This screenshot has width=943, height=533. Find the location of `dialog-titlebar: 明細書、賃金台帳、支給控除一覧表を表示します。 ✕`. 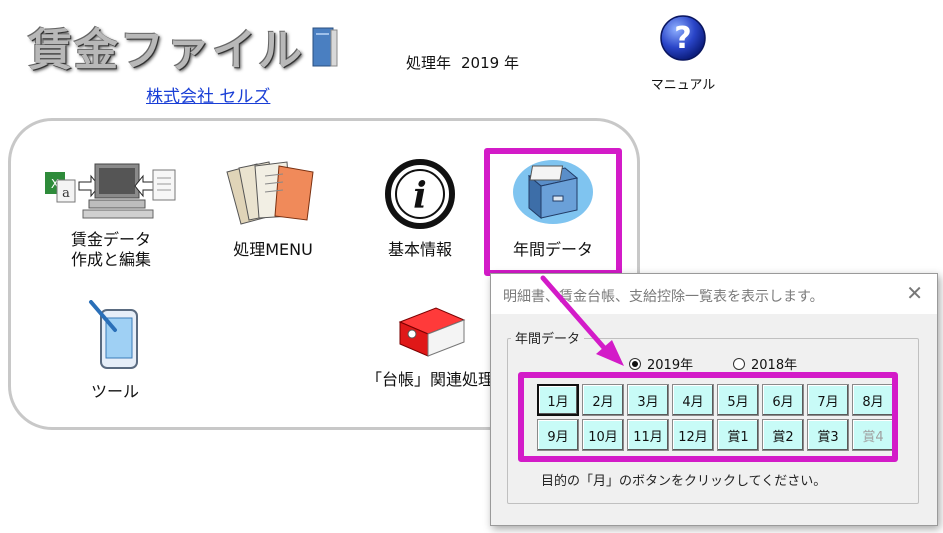

dialog-titlebar: 明細書、賃金台帳、支給控除一覧表を表示します。 ✕ is located at coordinates (714, 294).